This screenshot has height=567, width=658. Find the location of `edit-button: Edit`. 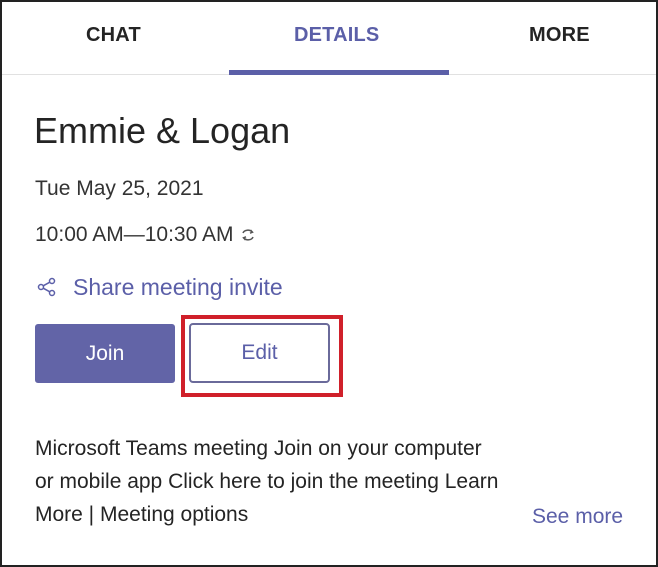

edit-button: Edit is located at coordinates (259, 353).